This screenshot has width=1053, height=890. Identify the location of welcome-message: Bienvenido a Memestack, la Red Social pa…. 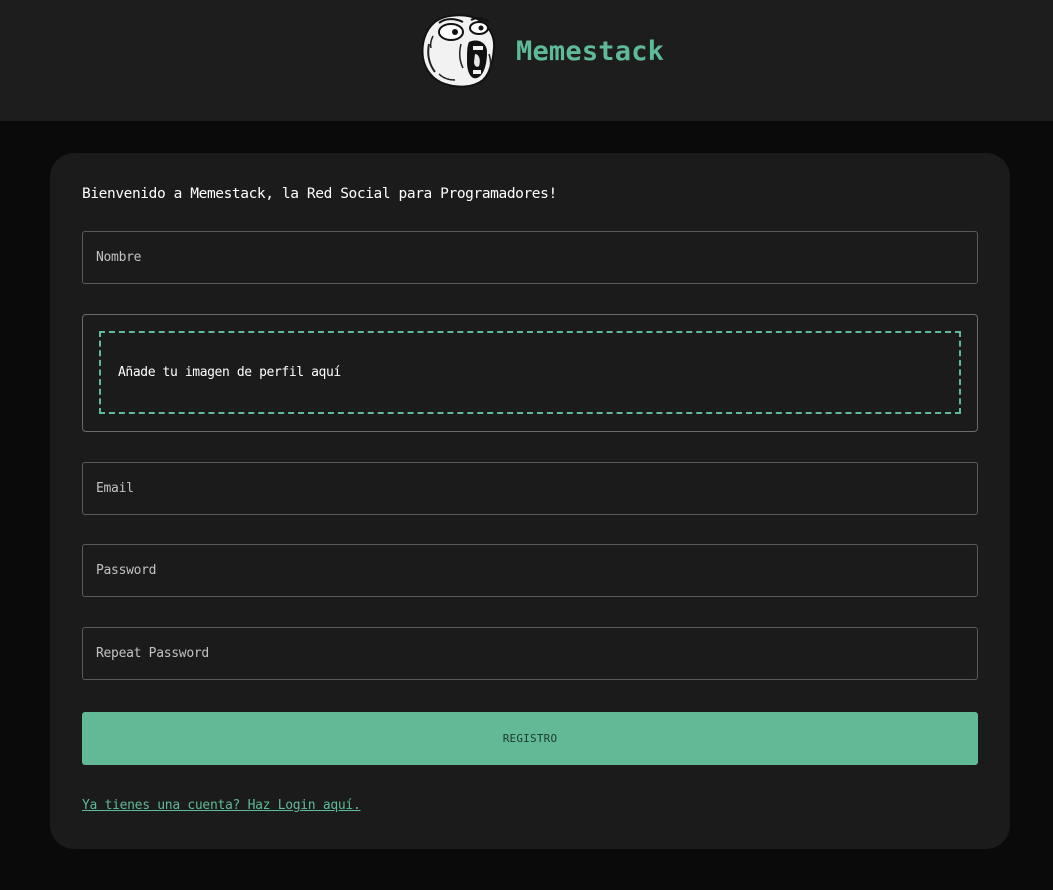
(319, 194).